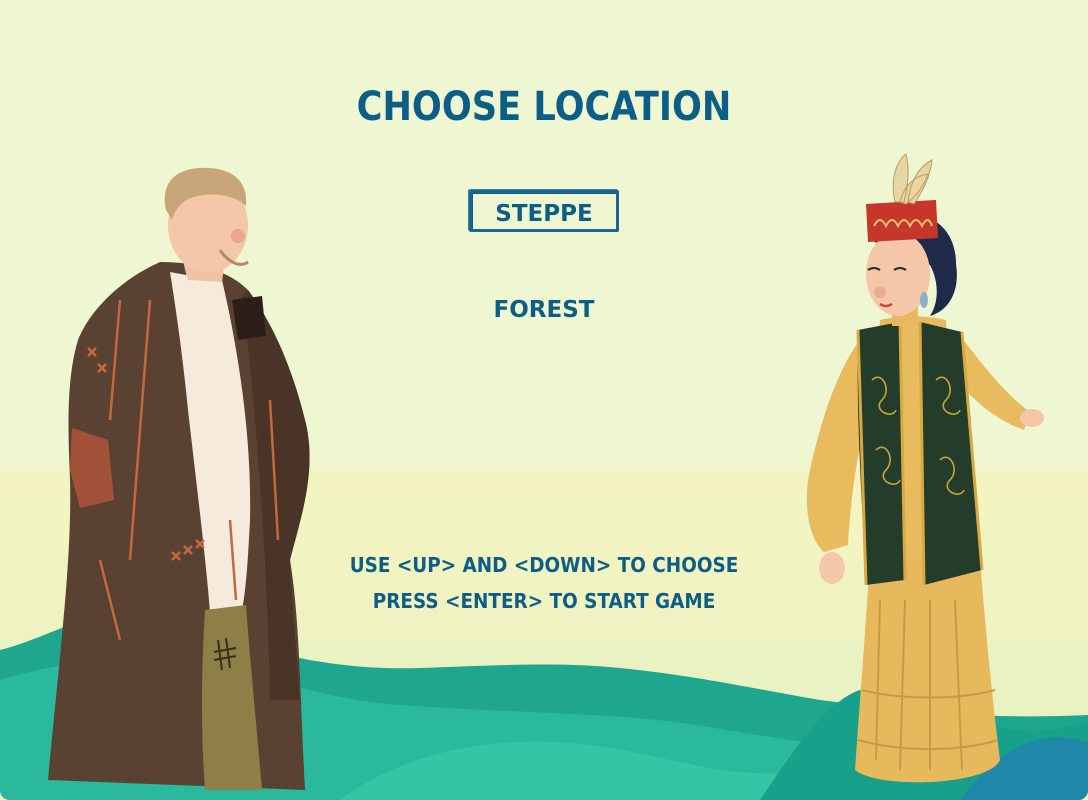 The width and height of the screenshot is (1088, 800). Describe the element at coordinates (544, 310) in the screenshot. I see `location-option-forest: FOREST` at that location.